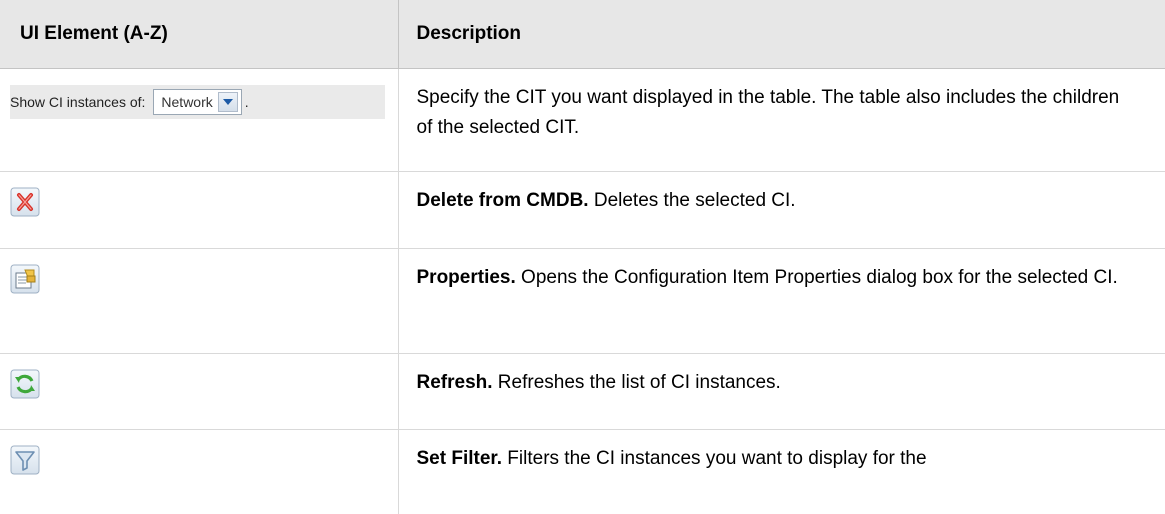 The width and height of the screenshot is (1165, 514). What do you see at coordinates (199, 120) in the screenshot?
I see `ui-element-cell: Show CI instances of: Network .` at bounding box center [199, 120].